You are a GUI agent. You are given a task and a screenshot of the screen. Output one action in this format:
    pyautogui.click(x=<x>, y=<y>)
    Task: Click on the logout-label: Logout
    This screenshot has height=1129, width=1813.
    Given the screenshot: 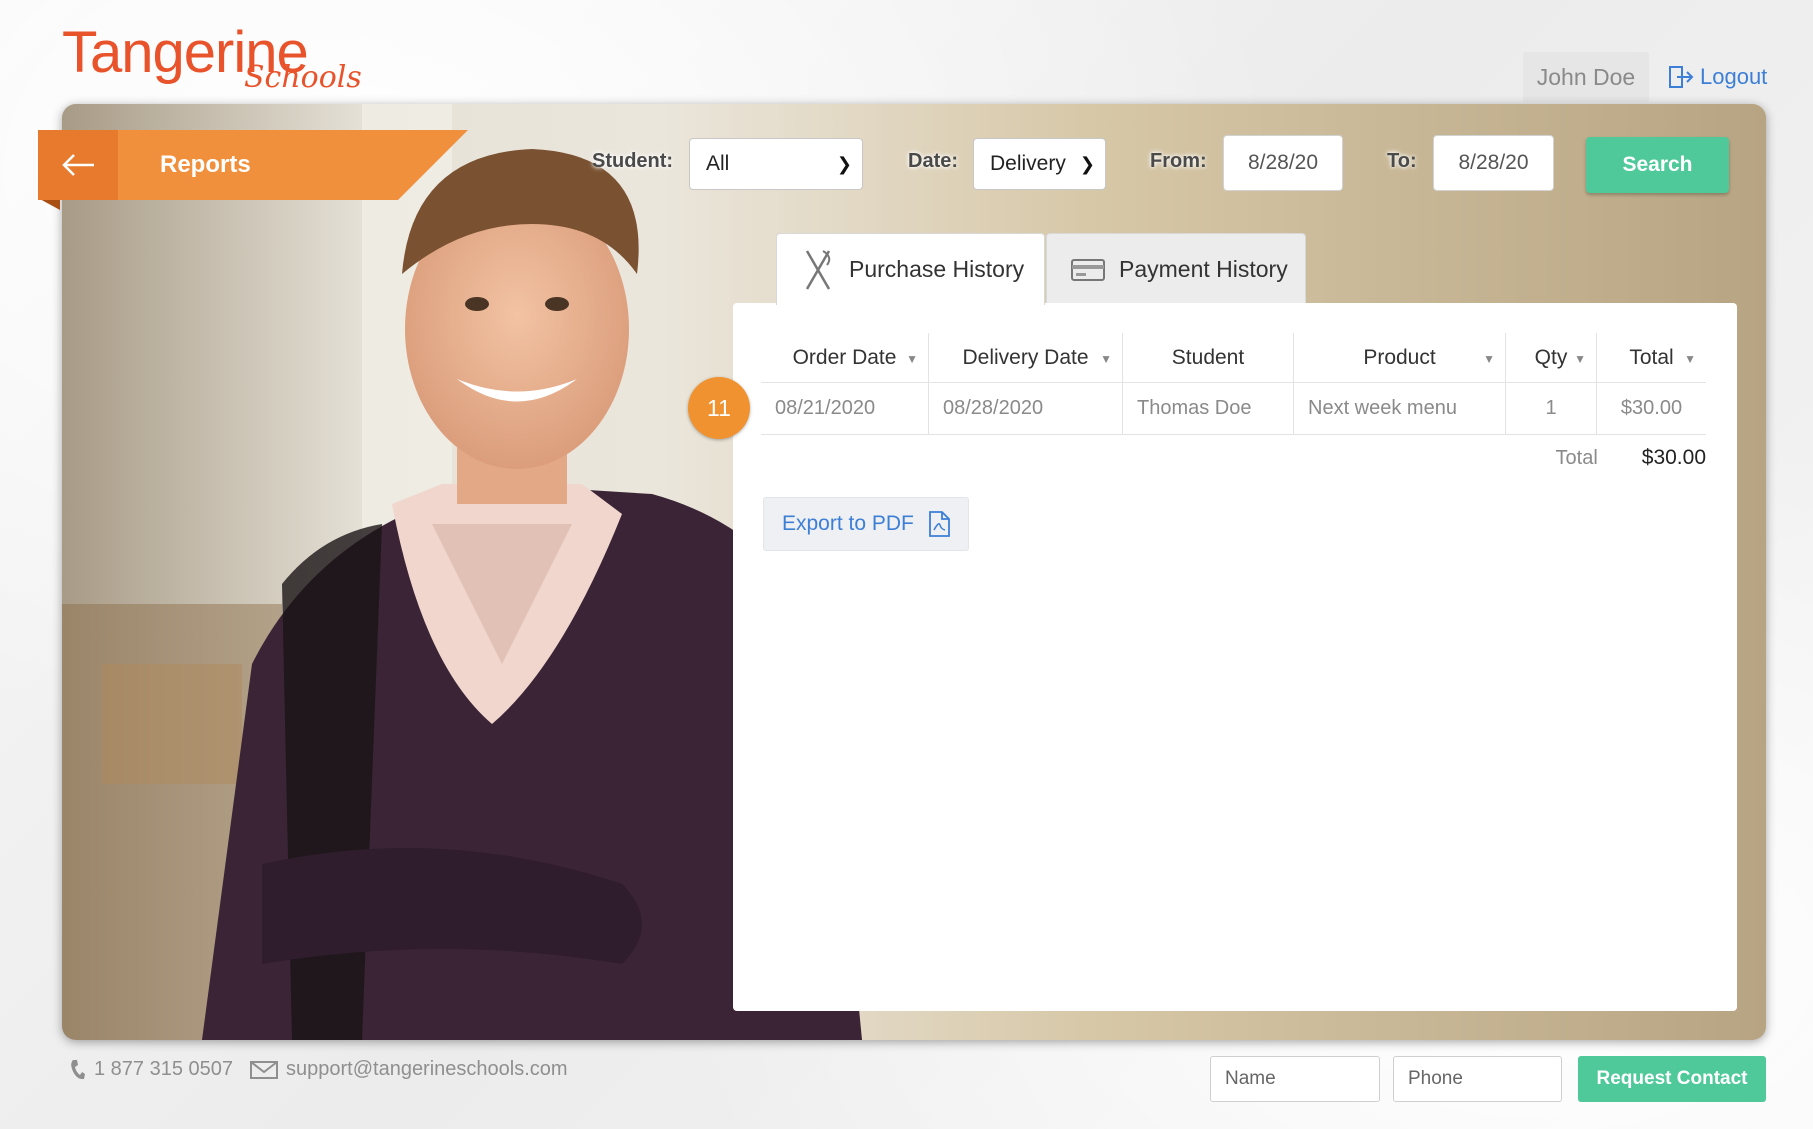 What is the action you would take?
    pyautogui.click(x=1734, y=76)
    